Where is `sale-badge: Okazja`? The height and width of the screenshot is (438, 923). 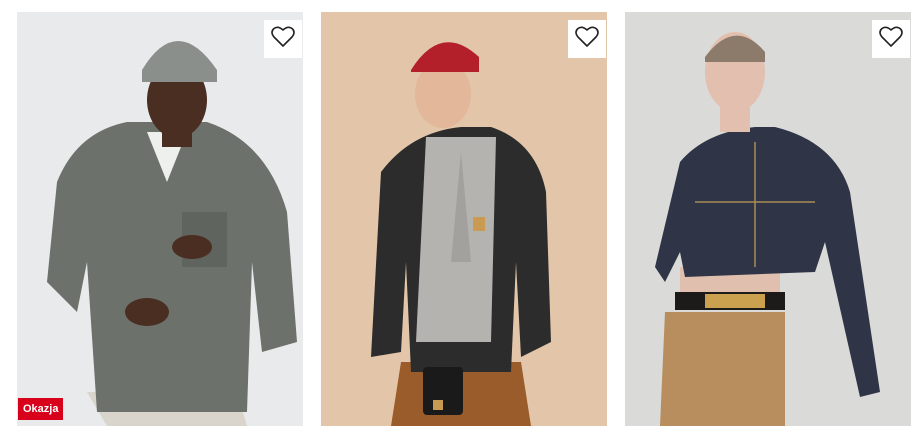
sale-badge: Okazja is located at coordinates (41, 409).